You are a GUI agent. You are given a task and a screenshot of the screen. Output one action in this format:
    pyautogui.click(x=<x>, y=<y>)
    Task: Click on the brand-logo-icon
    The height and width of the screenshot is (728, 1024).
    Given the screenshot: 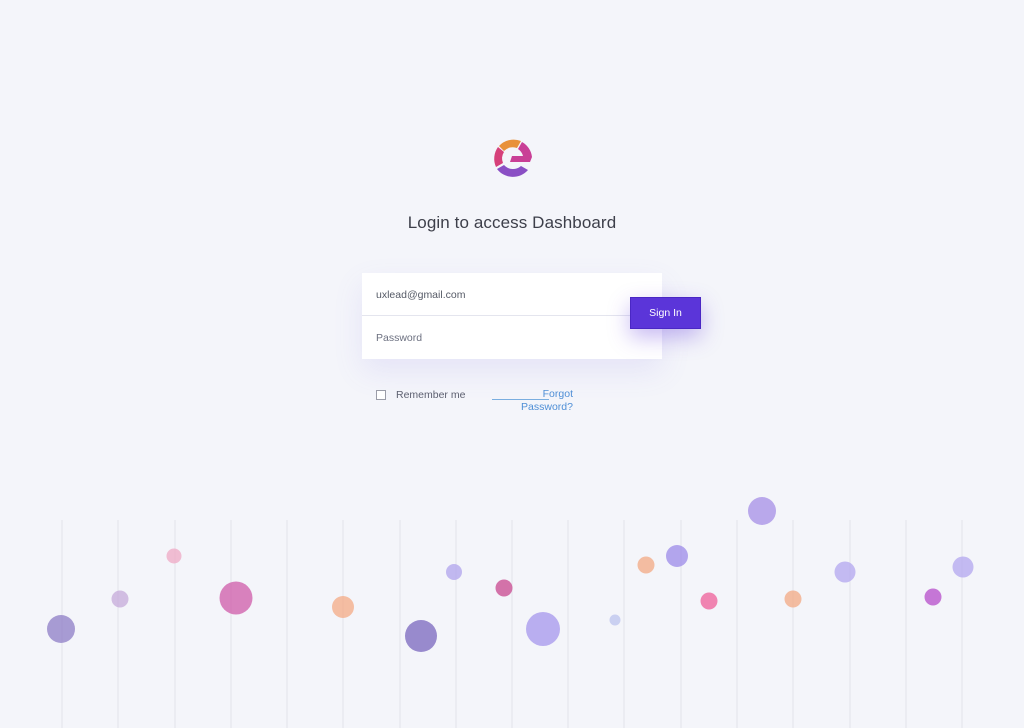 What is the action you would take?
    pyautogui.click(x=513, y=158)
    